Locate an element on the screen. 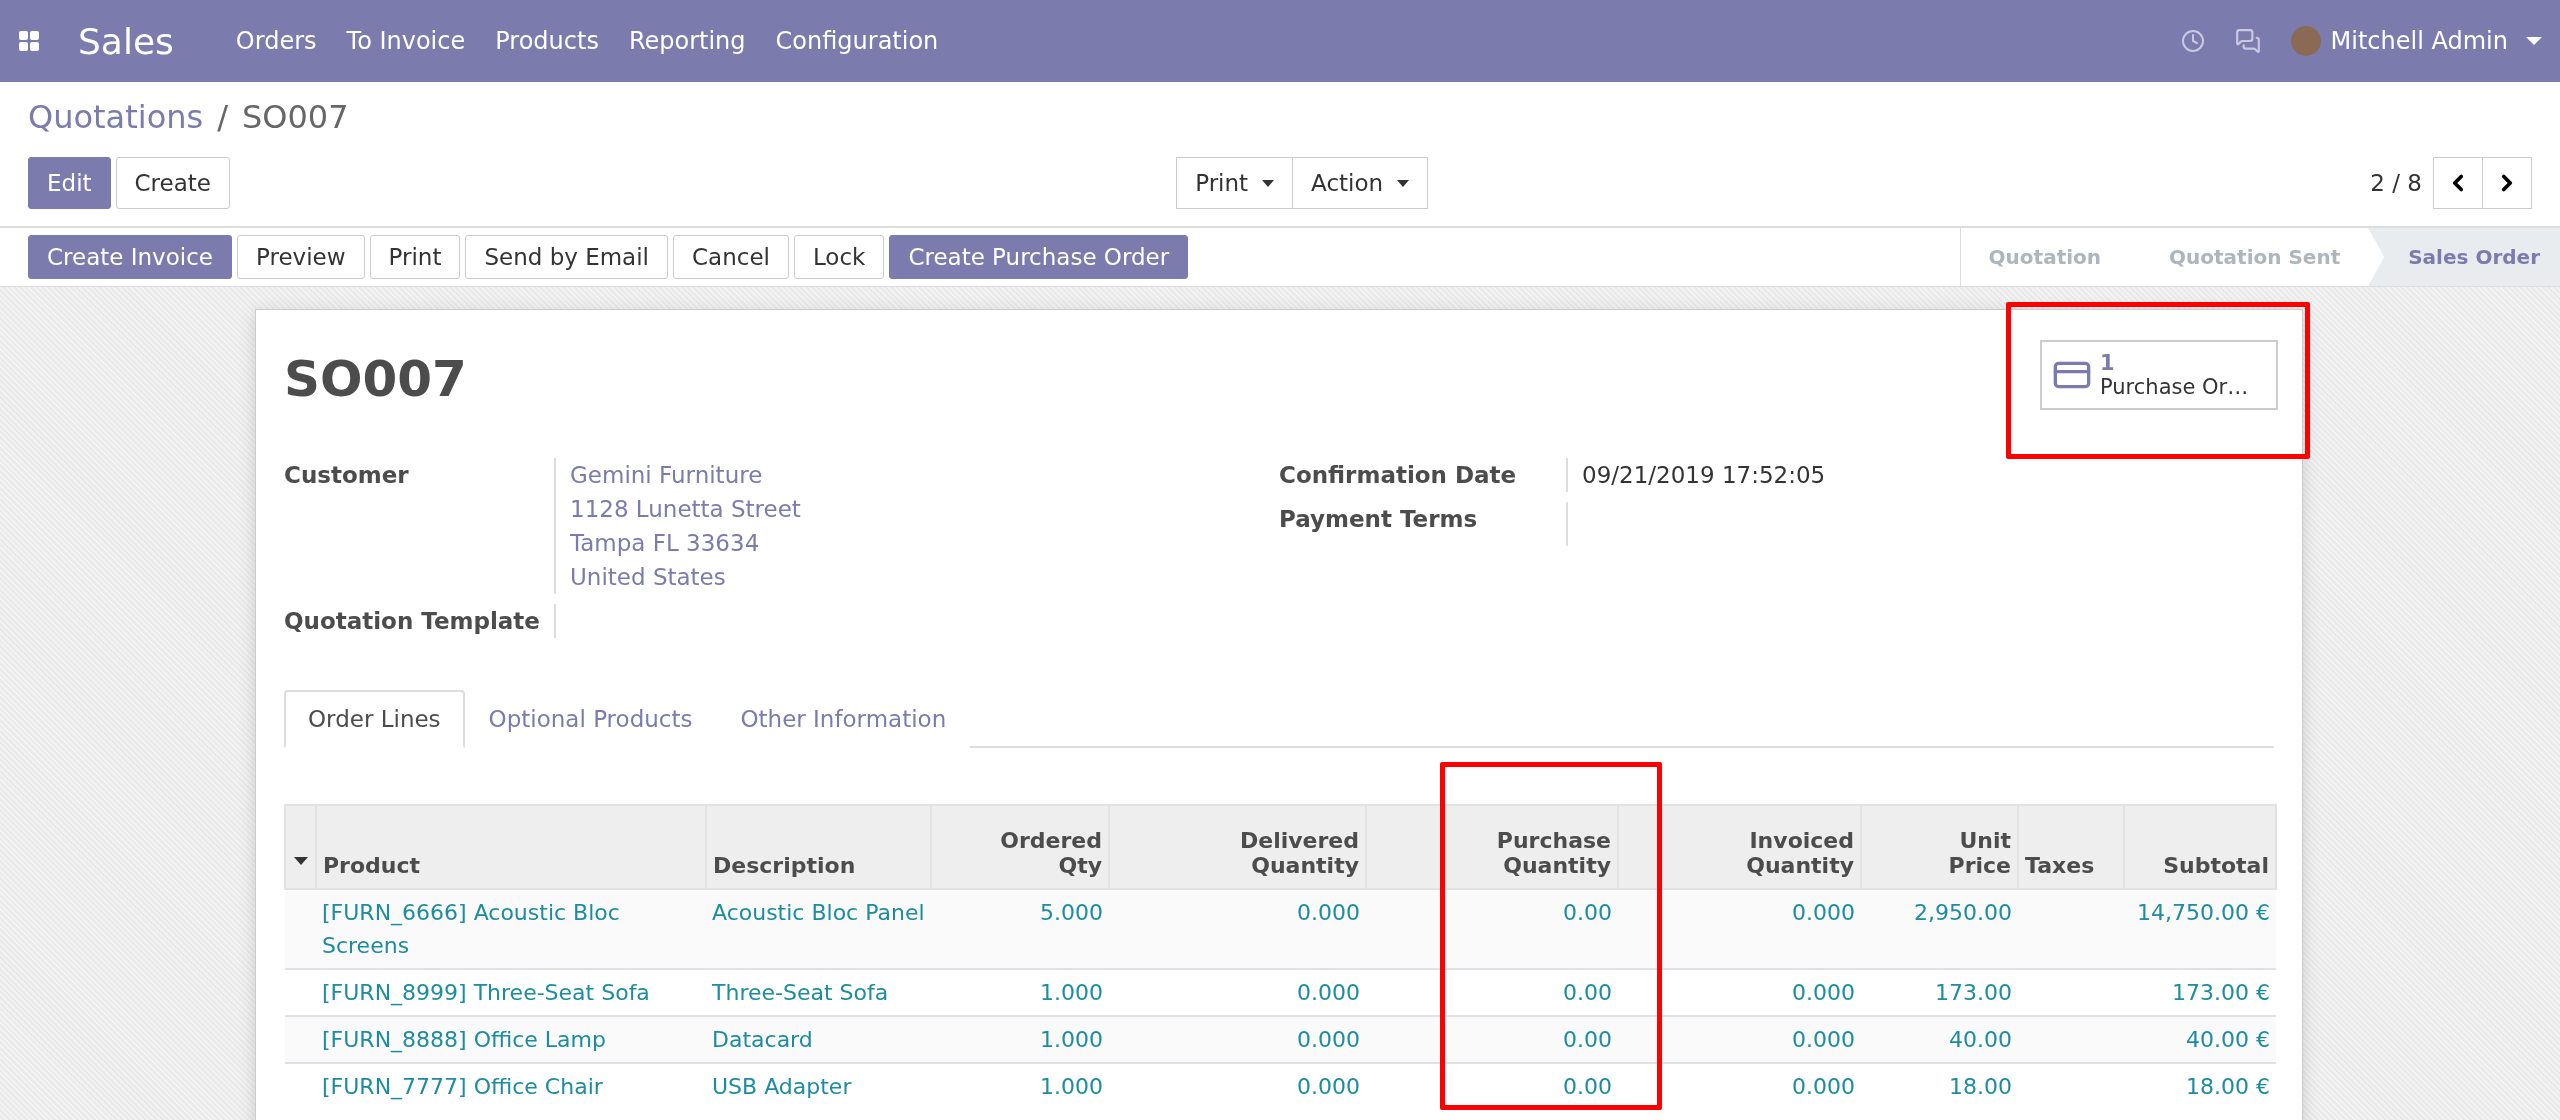 The image size is (2560, 1120). secondary-button: Cancel is located at coordinates (731, 257).